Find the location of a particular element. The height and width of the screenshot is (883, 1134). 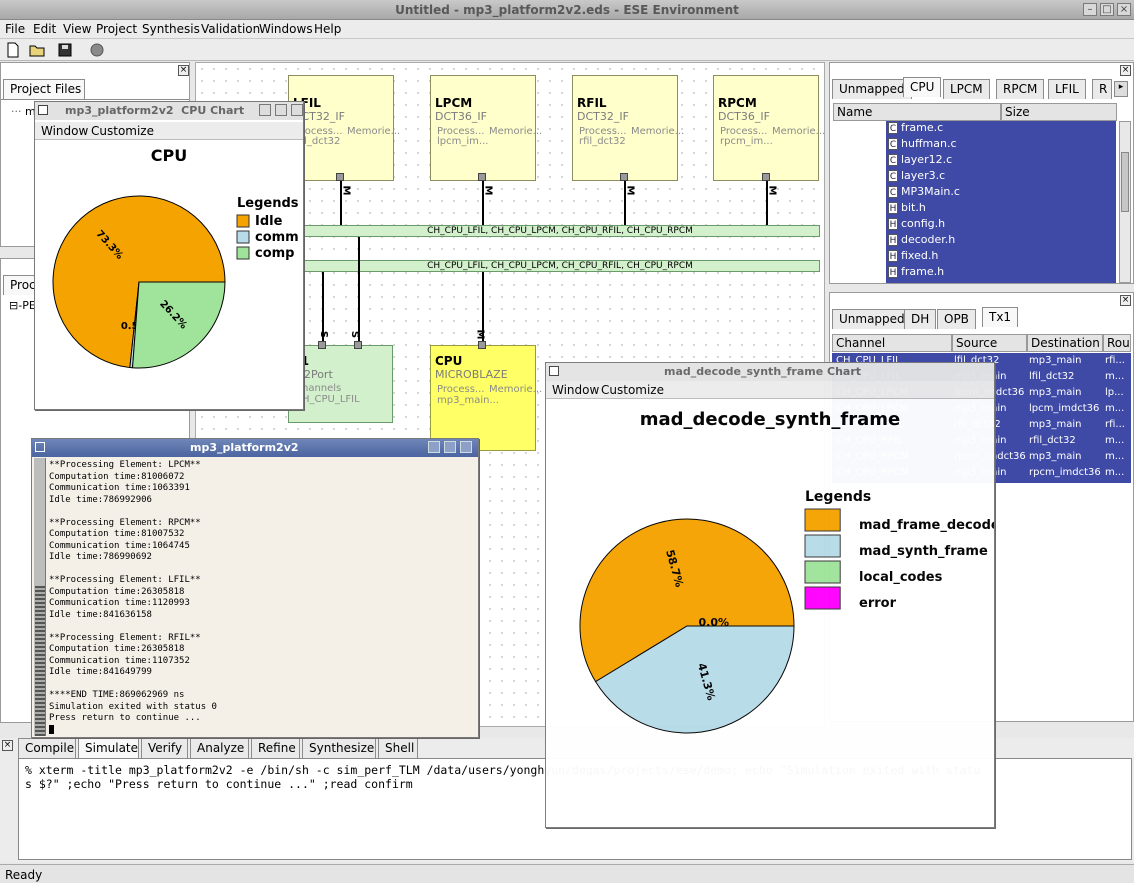

new-file-icon is located at coordinates (13, 50).